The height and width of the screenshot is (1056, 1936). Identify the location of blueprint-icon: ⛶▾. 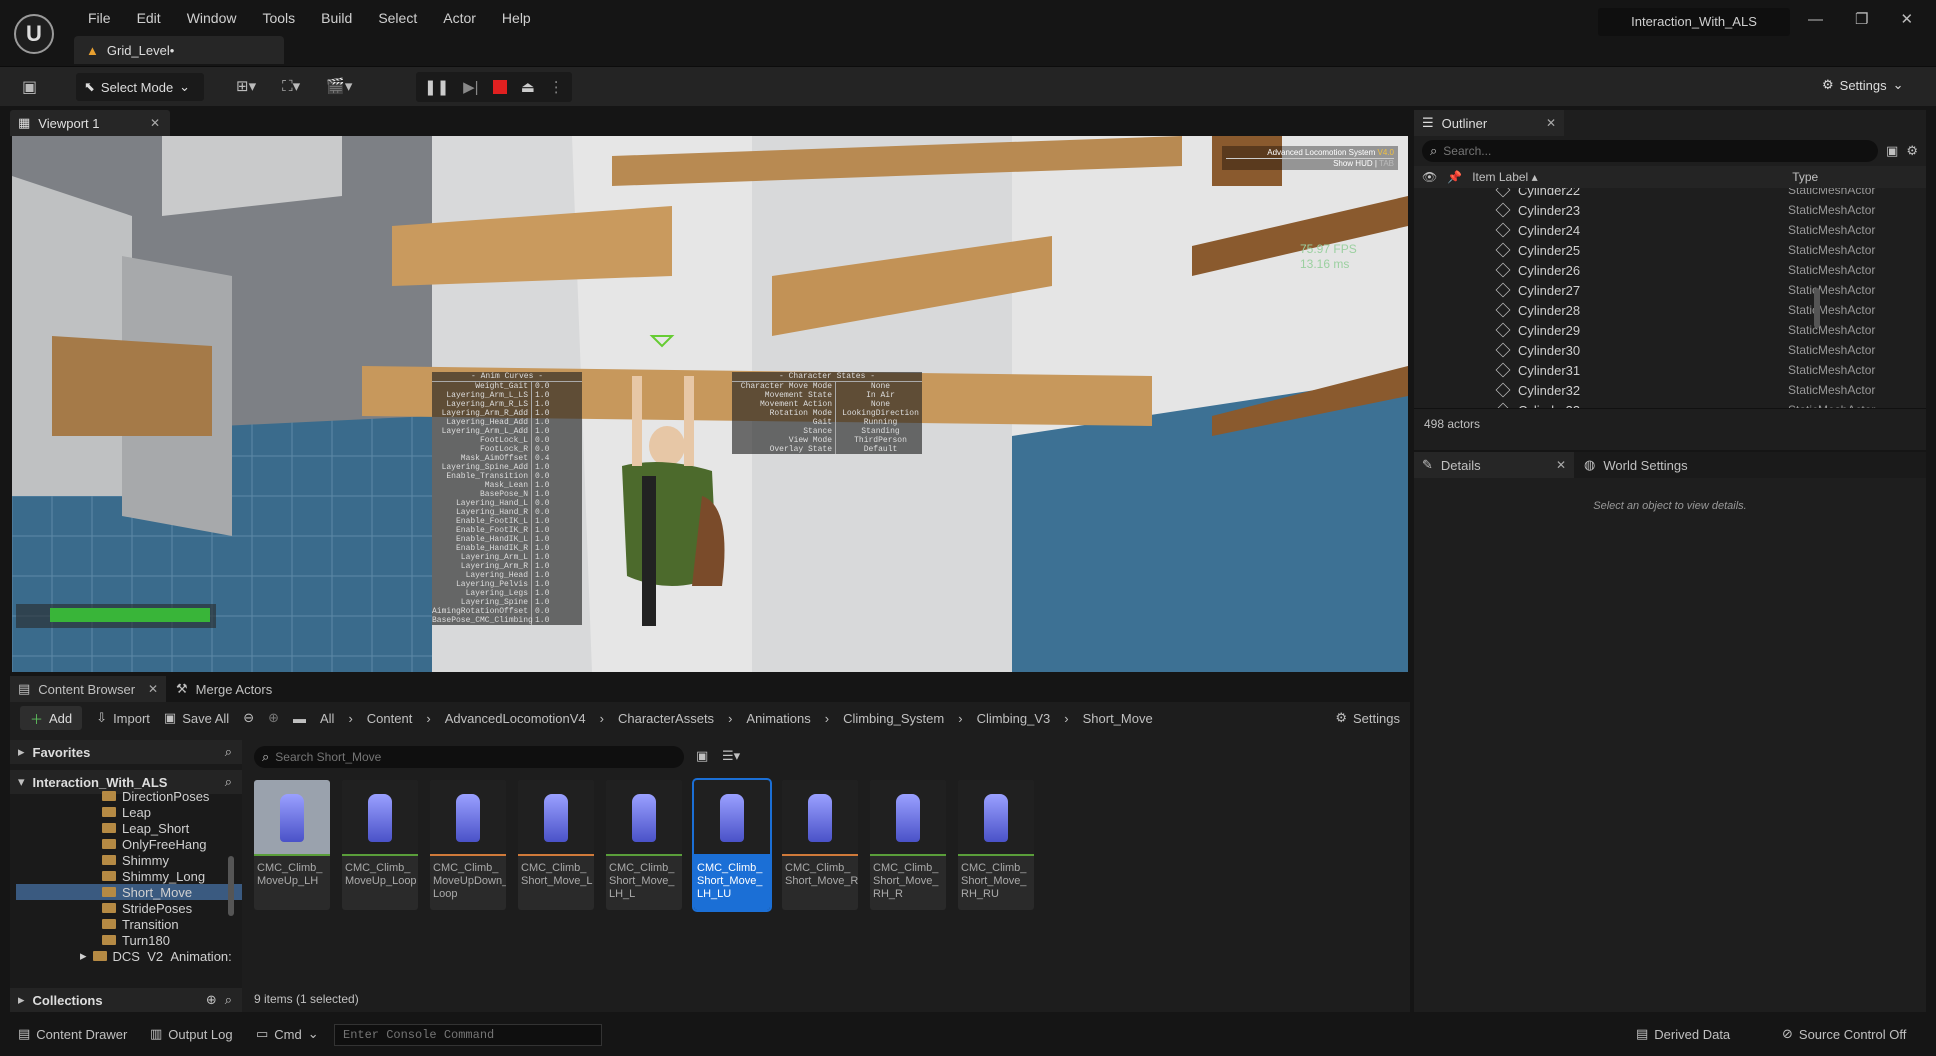
(291, 86).